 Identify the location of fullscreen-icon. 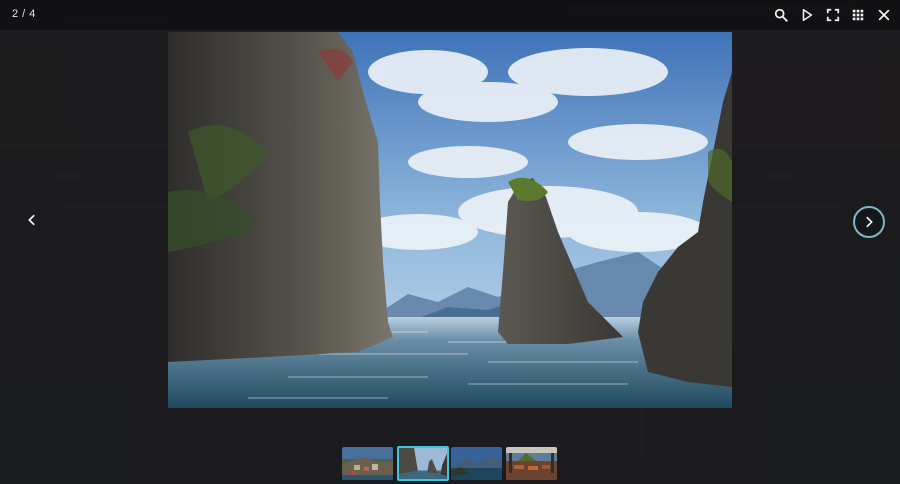
(833, 15).